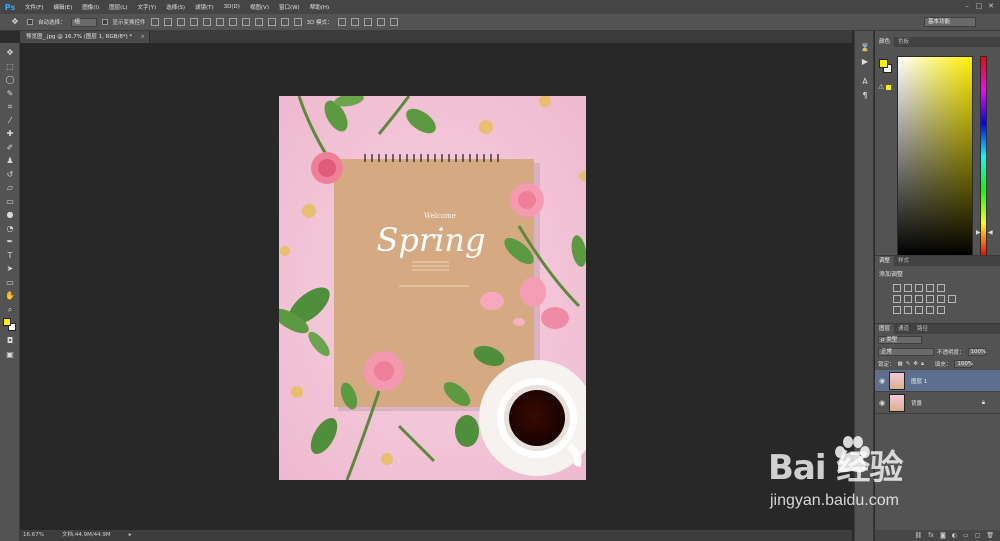 The image size is (1000, 541). Describe the element at coordinates (922, 364) in the screenshot. I see `lock-all-icon: 🔒︎` at that location.